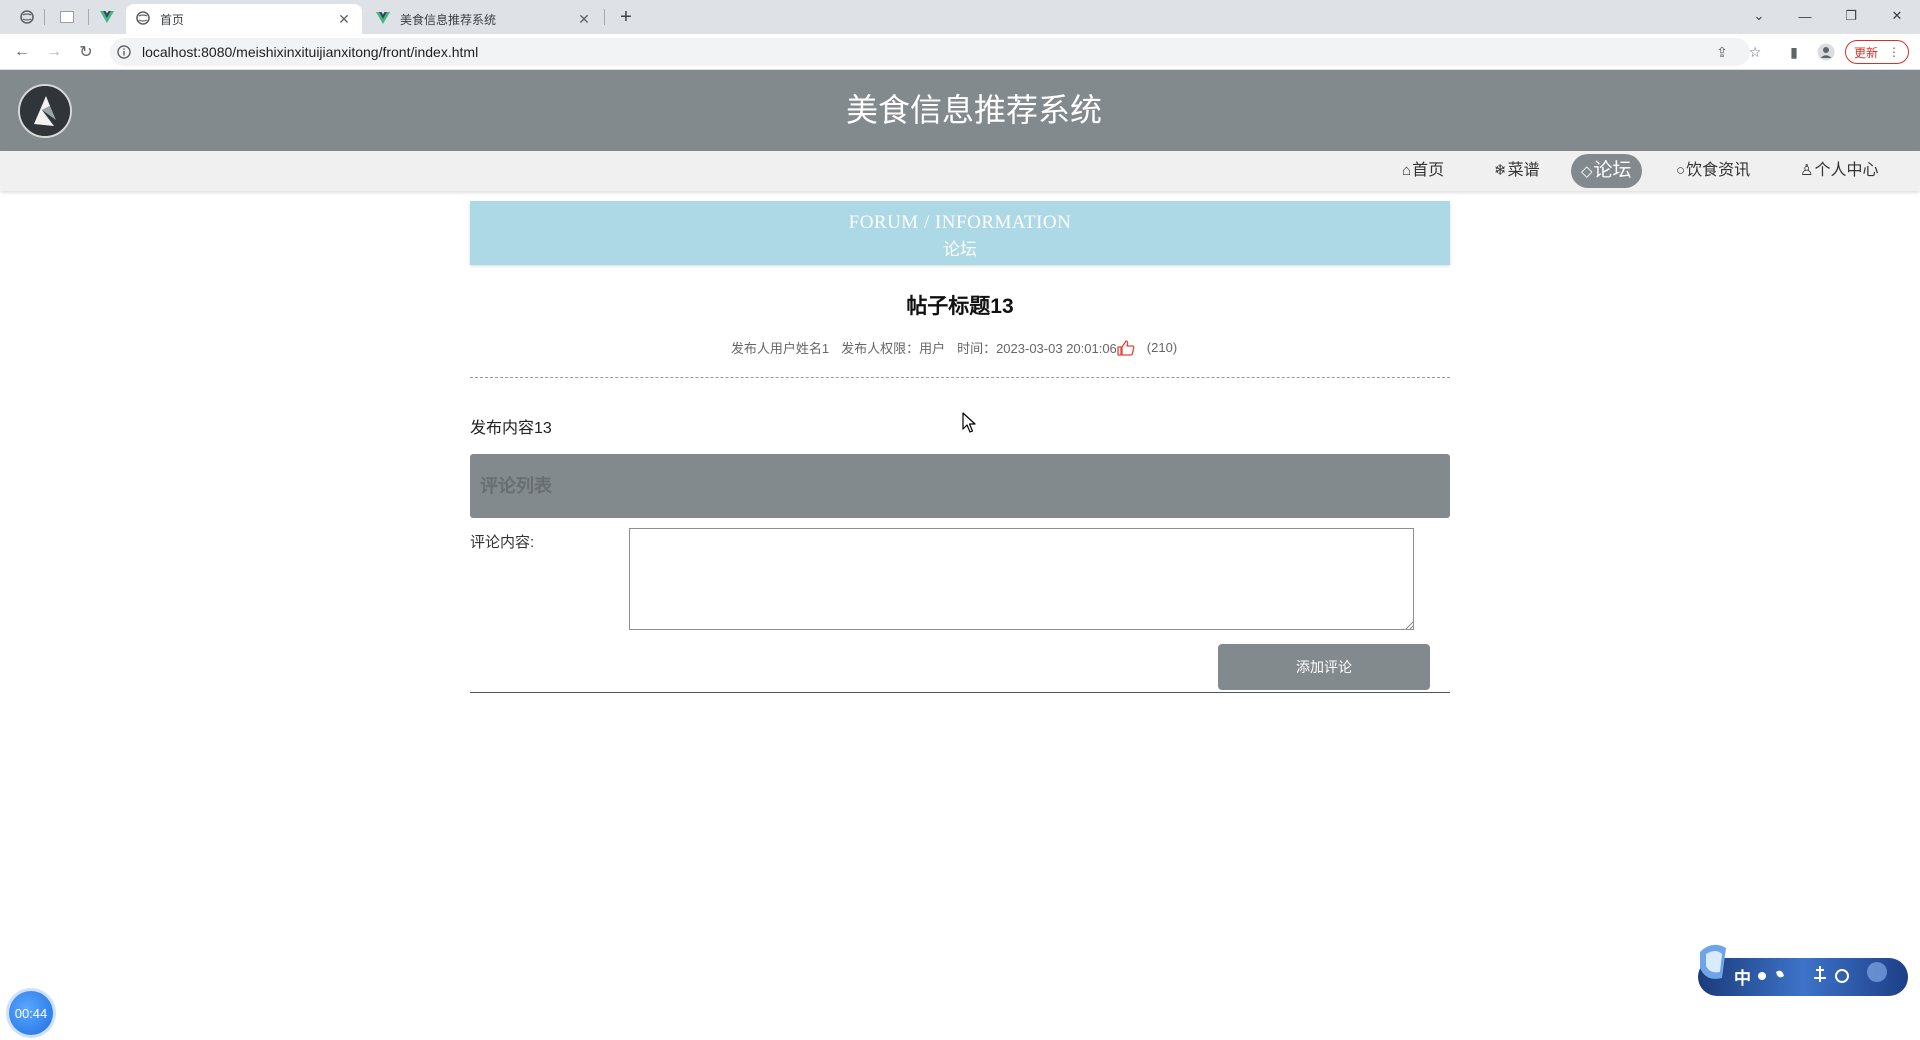  Describe the element at coordinates (1894, 52) in the screenshot. I see `more-vert-icon: ⋮` at that location.